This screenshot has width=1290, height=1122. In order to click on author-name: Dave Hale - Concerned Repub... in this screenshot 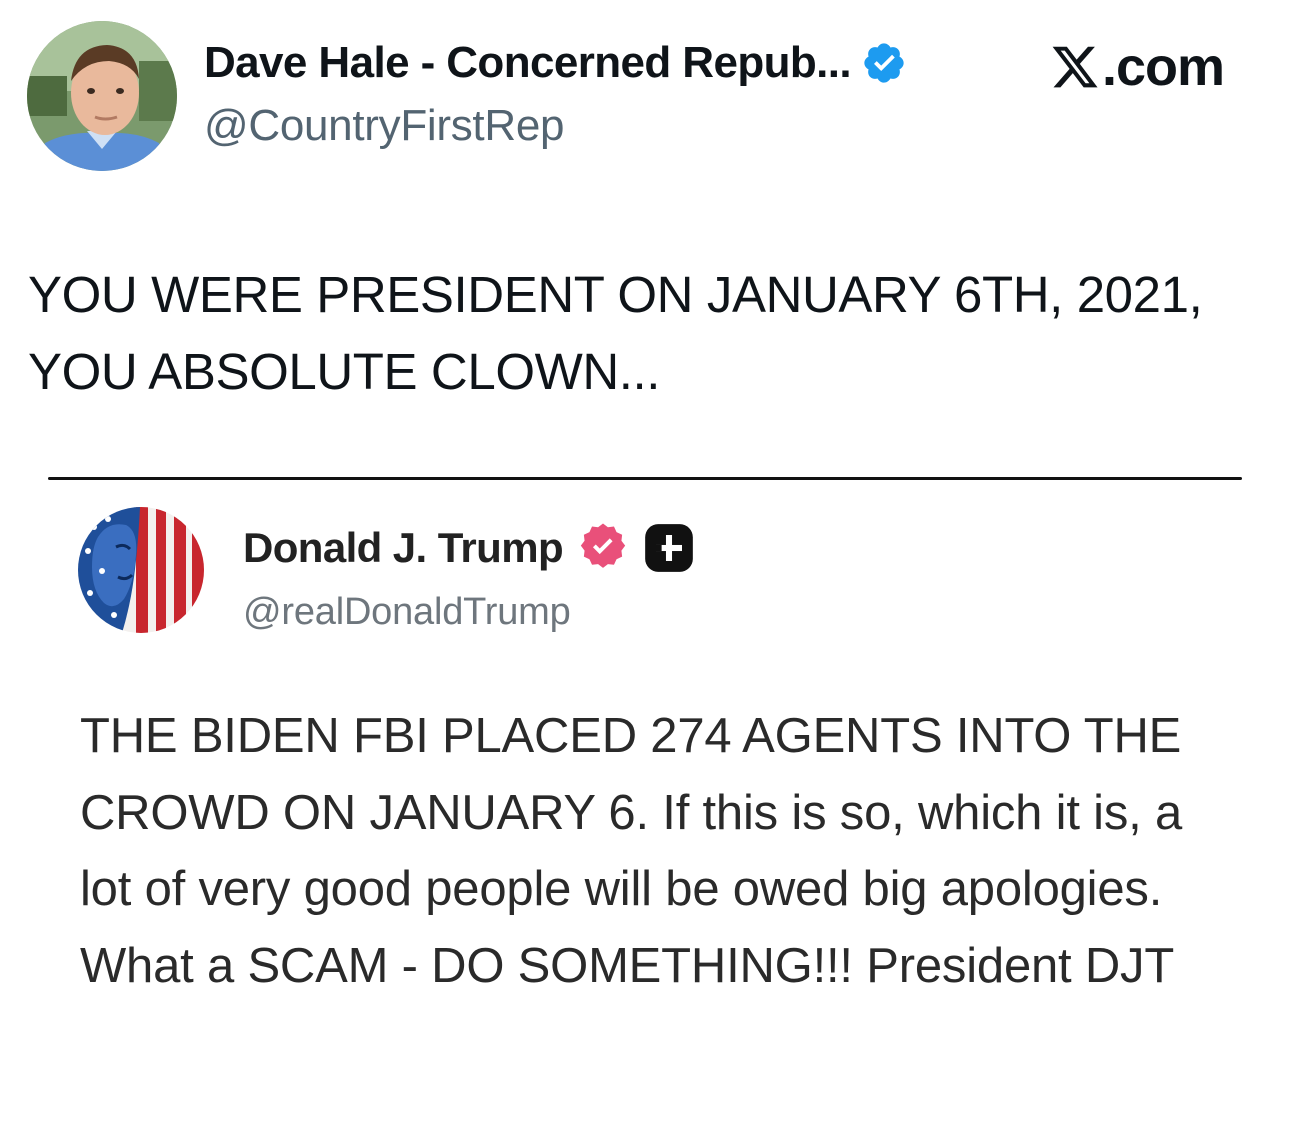, I will do `click(528, 63)`.